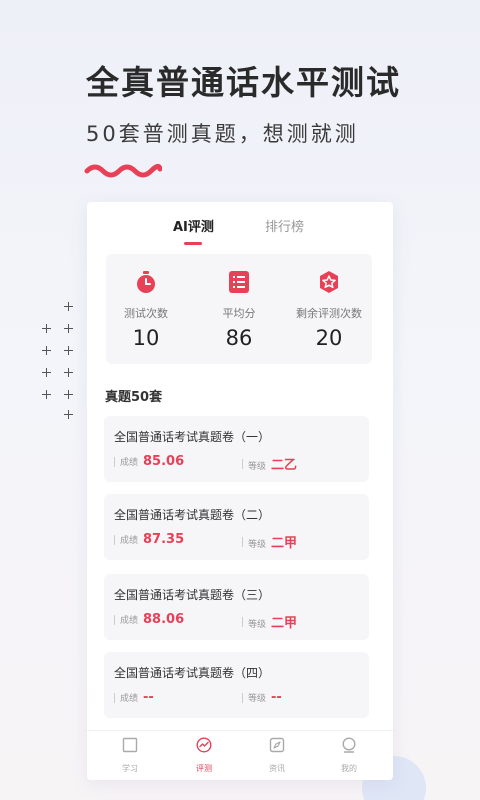  I want to click on paper-item: 全国普通话考试真题卷（三） 成绩 88.06 等级 二甲, so click(236, 607).